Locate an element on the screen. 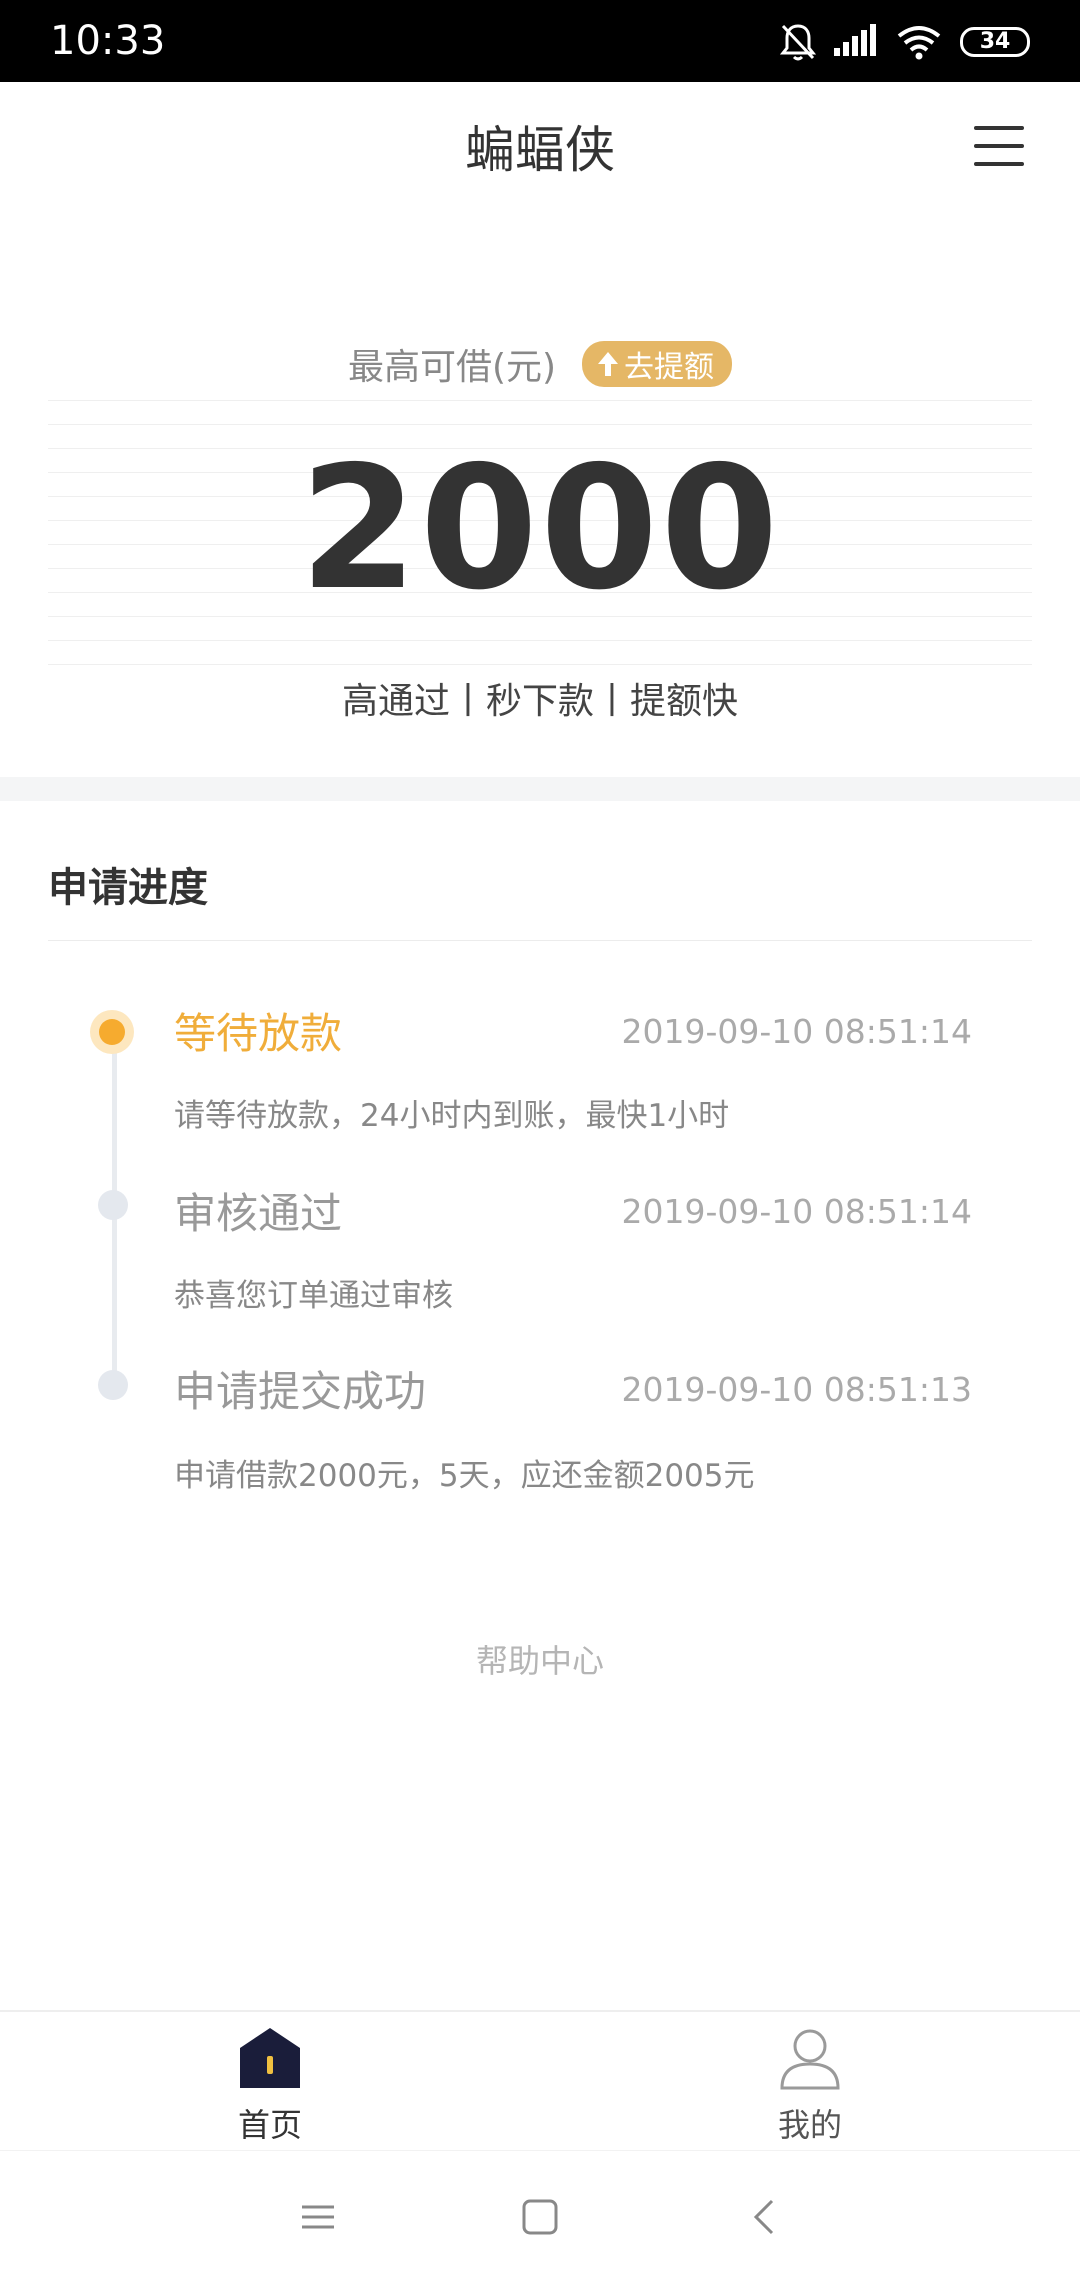 Image resolution: width=1080 pixels, height=2280 pixels. status-bar: 10:33 34 is located at coordinates (540, 41).